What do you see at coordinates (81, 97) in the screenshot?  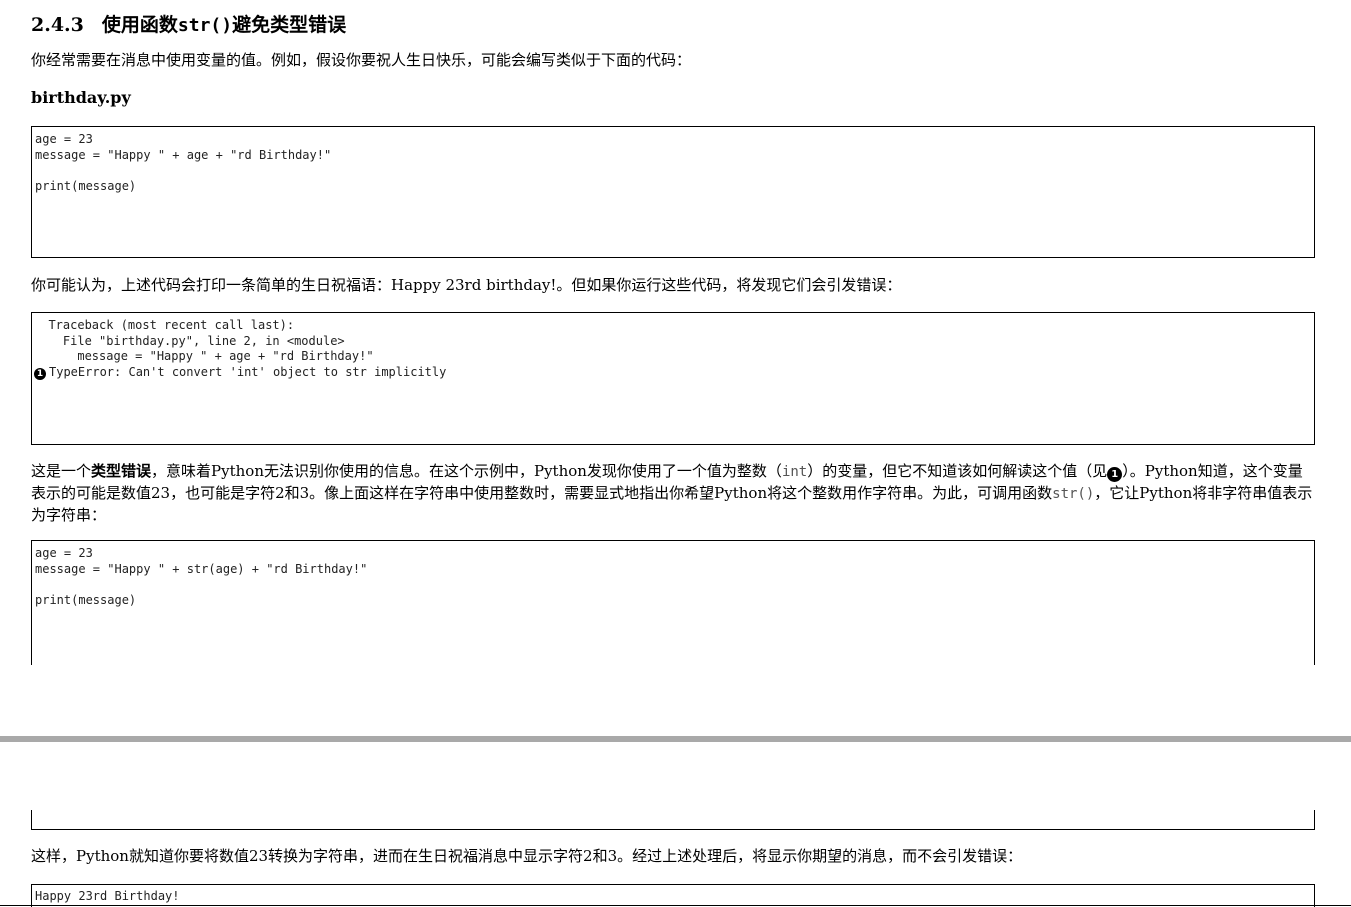 I see `code-filename: birthday.py` at bounding box center [81, 97].